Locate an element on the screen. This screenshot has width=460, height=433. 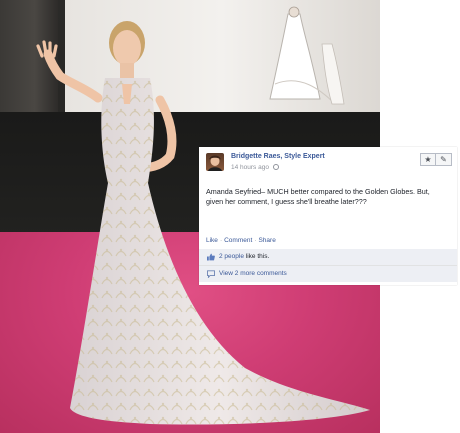
timestamp-link: 14 hours ago is located at coordinates (250, 167).